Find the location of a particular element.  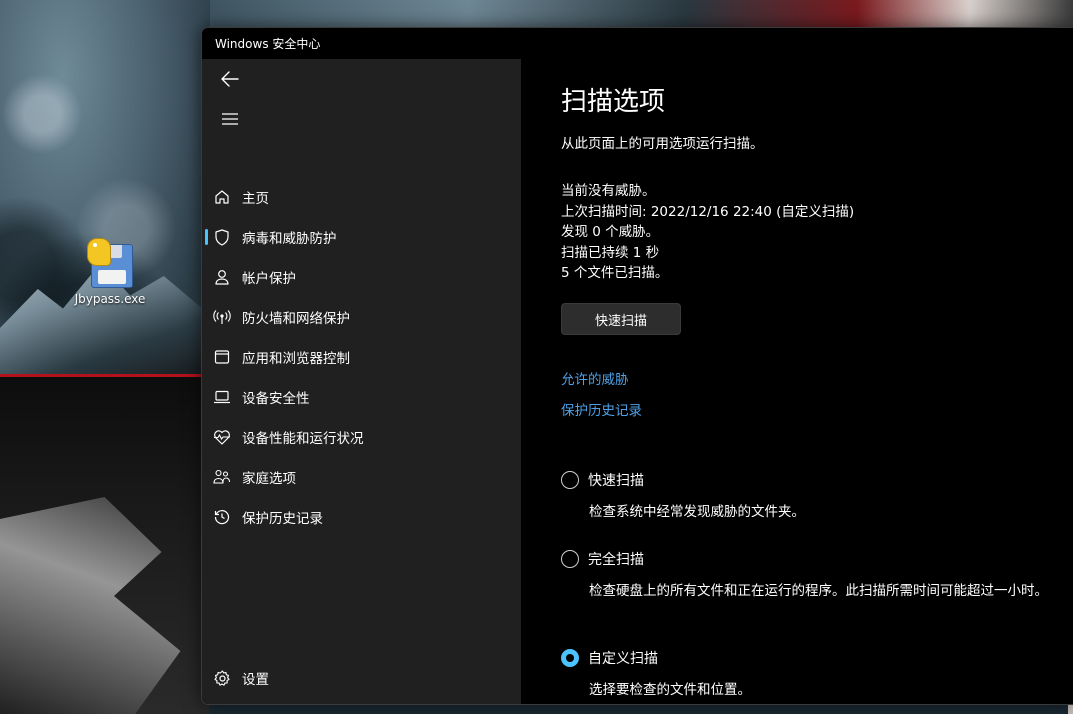

scan-option-label: 快速扫描 is located at coordinates (616, 481).